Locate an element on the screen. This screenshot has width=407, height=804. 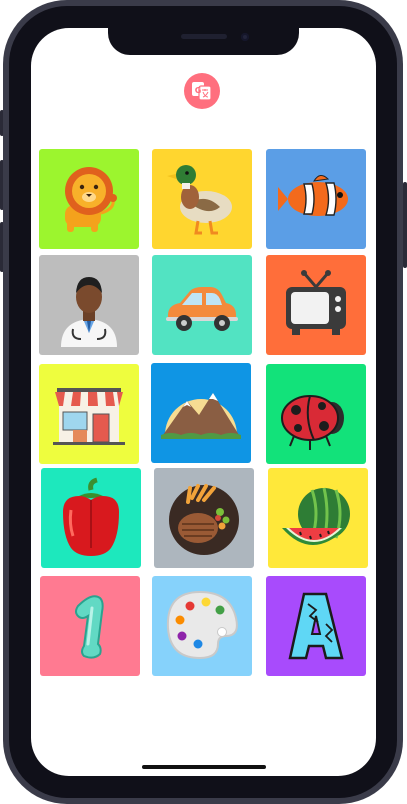
front-camera is located at coordinates (245, 37).